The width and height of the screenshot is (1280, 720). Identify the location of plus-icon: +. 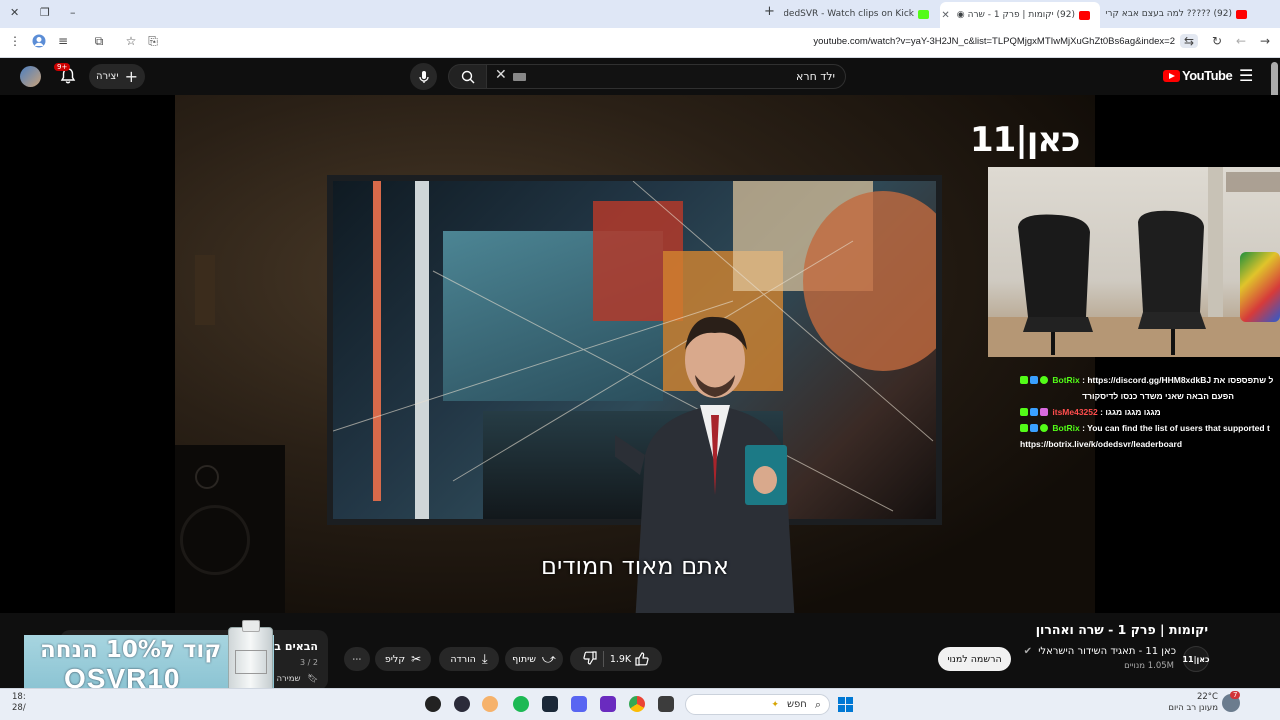
(131, 76).